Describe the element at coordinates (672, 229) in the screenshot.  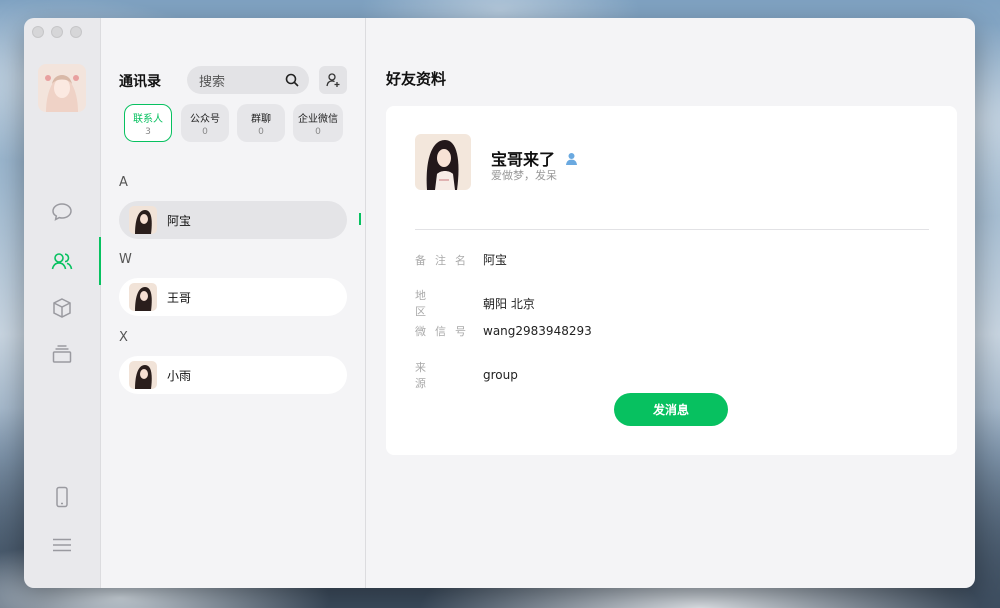
I see `profile-divider` at that location.